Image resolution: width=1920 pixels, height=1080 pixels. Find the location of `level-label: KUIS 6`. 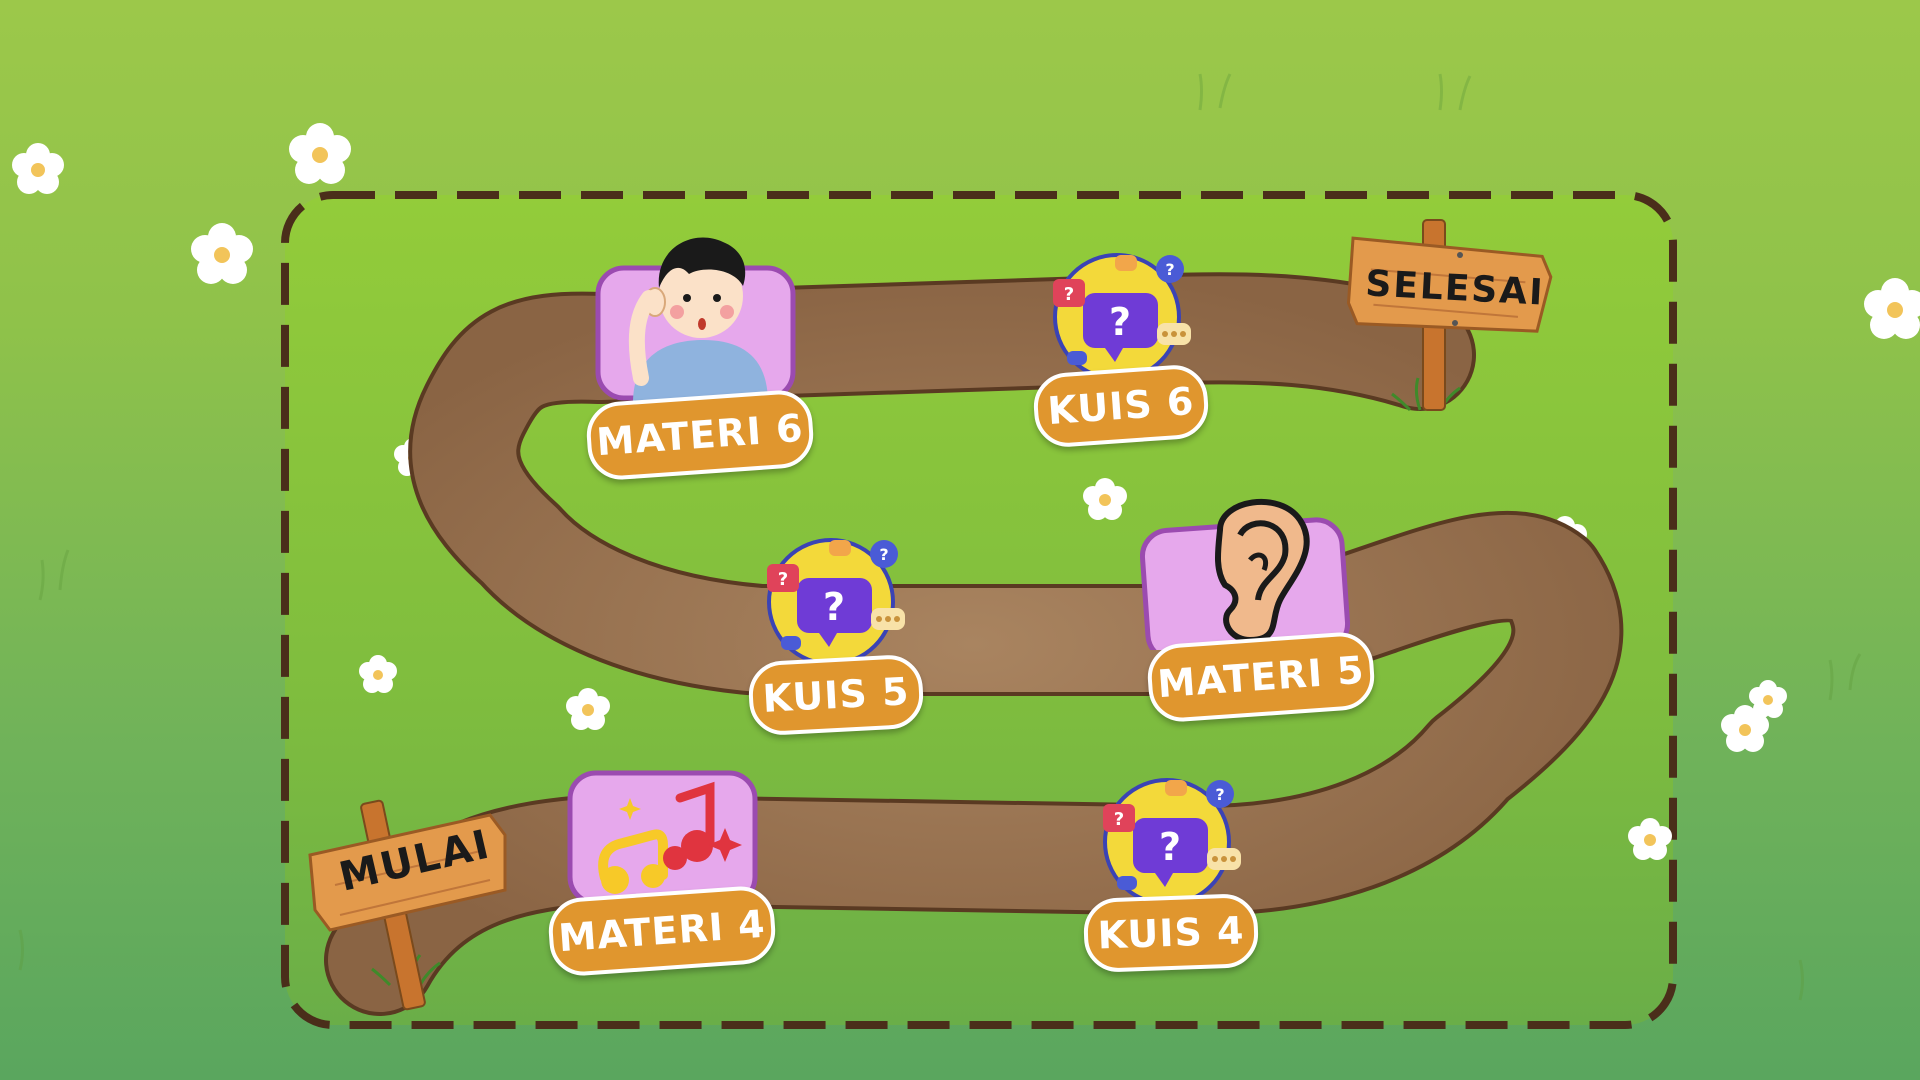

level-label: KUIS 6 is located at coordinates (1121, 406).